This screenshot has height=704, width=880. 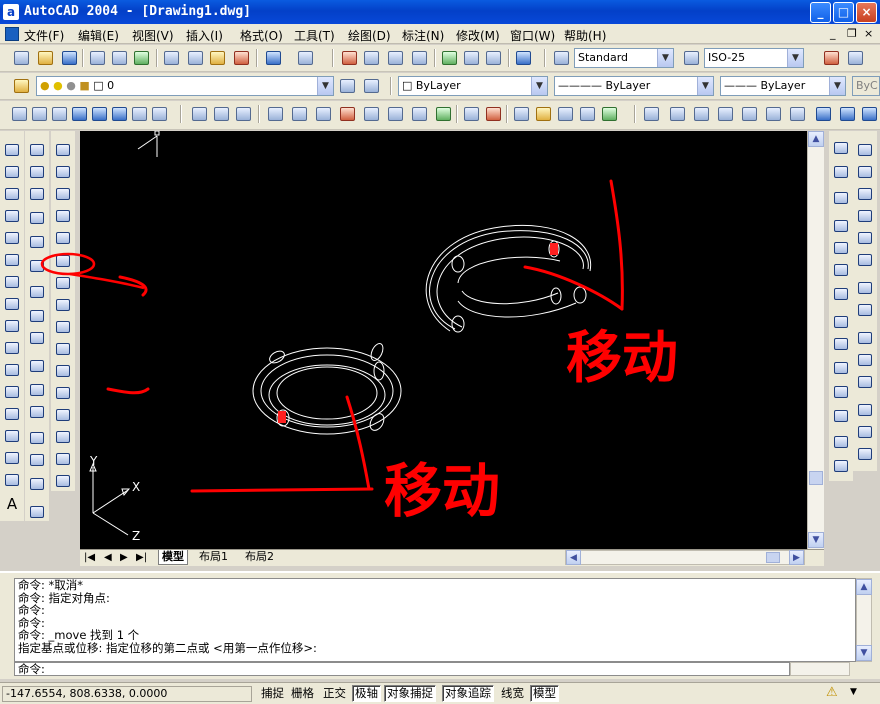 What do you see at coordinates (302, 693) in the screenshot?
I see `grid-toggle: 栅格` at bounding box center [302, 693].